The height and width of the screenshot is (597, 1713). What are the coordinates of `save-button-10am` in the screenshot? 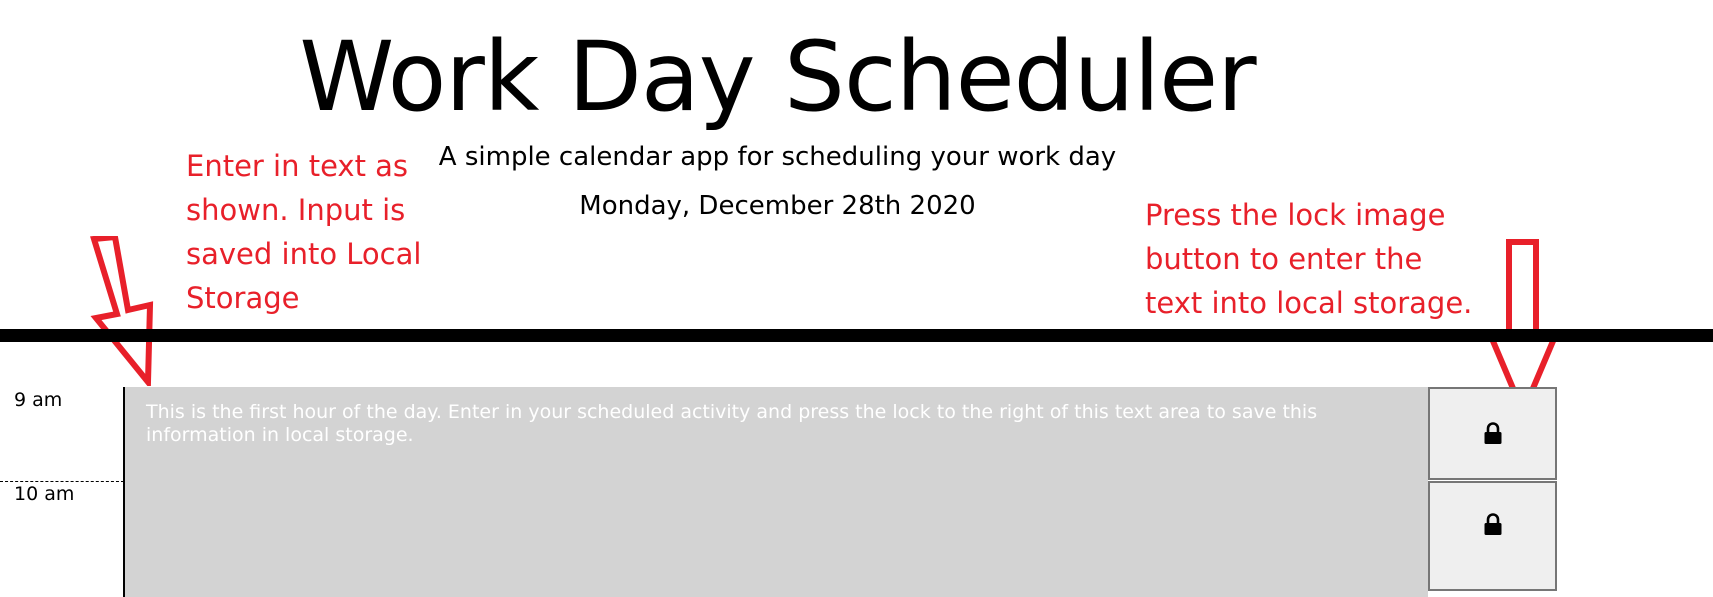 It's located at (1492, 536).